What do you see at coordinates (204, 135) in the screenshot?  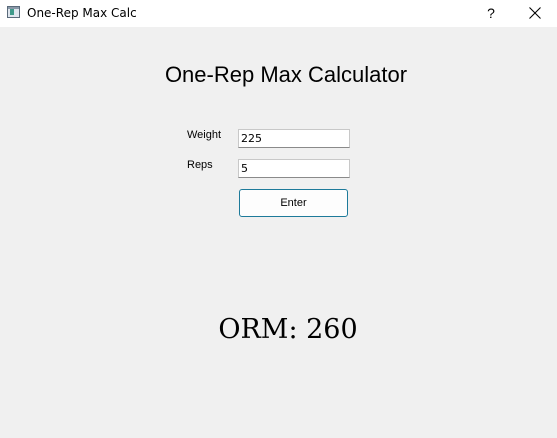 I see `weight-label: Weight` at bounding box center [204, 135].